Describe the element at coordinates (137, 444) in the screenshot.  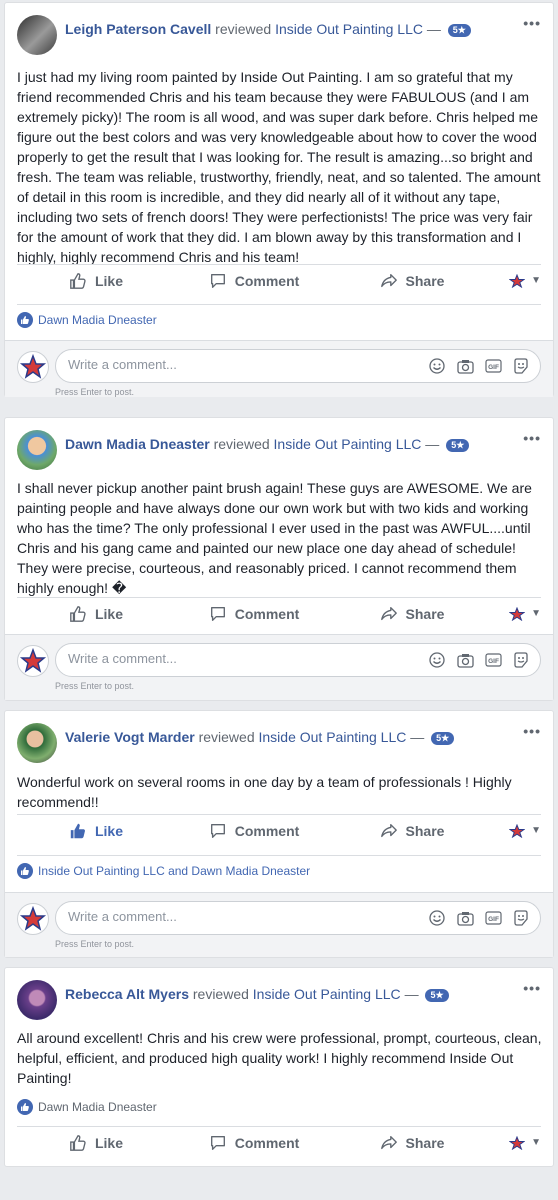
I see `author-name: Dawn Madia Dneaster` at that location.